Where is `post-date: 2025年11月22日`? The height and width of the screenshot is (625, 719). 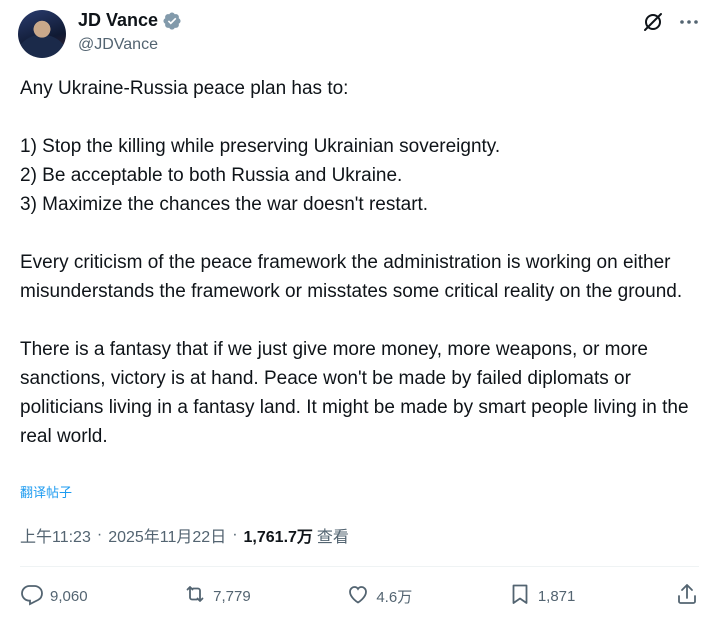
post-date: 2025年11月22日 is located at coordinates (167, 535).